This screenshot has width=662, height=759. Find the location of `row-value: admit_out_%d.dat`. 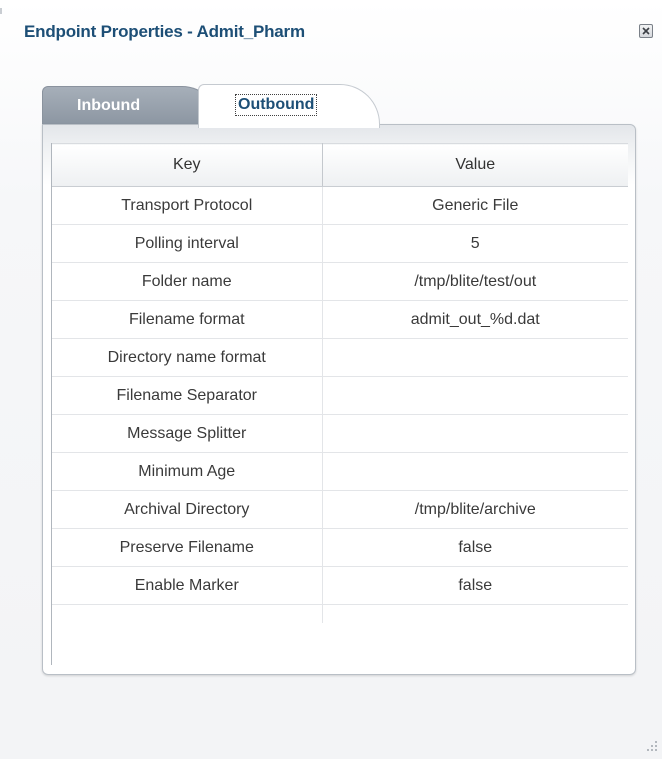

row-value: admit_out_%d.dat is located at coordinates (475, 319).